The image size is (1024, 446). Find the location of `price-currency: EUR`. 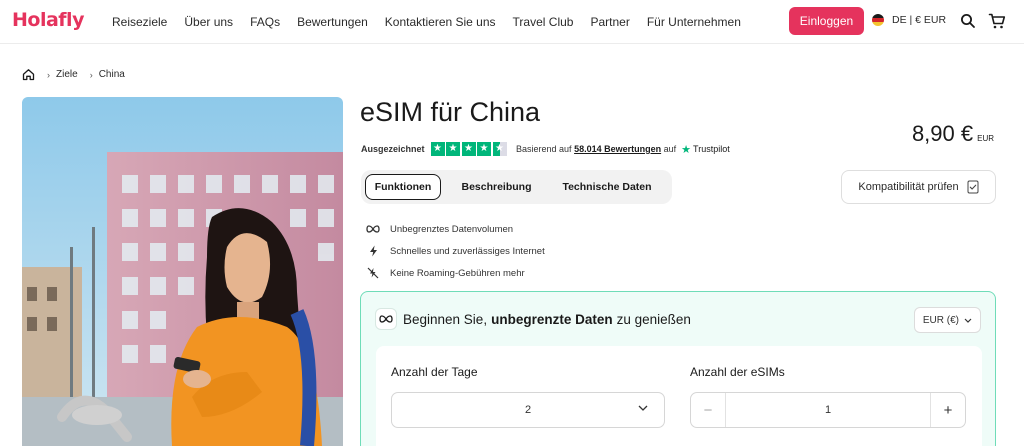

price-currency: EUR is located at coordinates (985, 138).